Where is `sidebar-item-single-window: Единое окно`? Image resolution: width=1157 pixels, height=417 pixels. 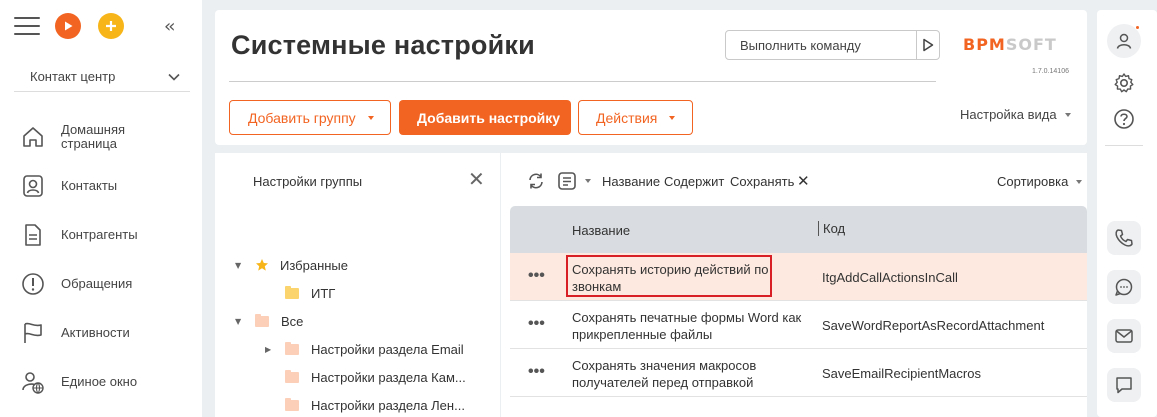 sidebar-item-single-window: Единое окно is located at coordinates (101, 381).